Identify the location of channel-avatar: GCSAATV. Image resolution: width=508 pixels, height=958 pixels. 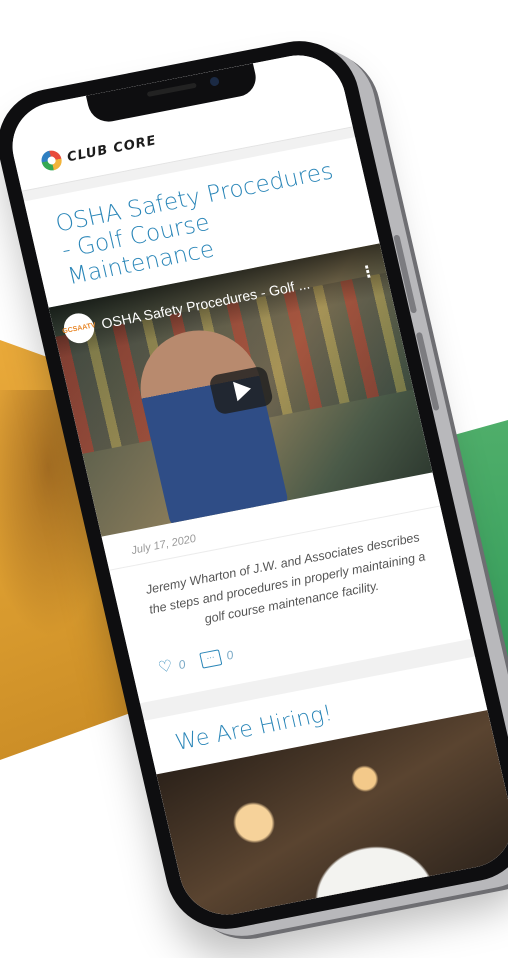
(79, 328).